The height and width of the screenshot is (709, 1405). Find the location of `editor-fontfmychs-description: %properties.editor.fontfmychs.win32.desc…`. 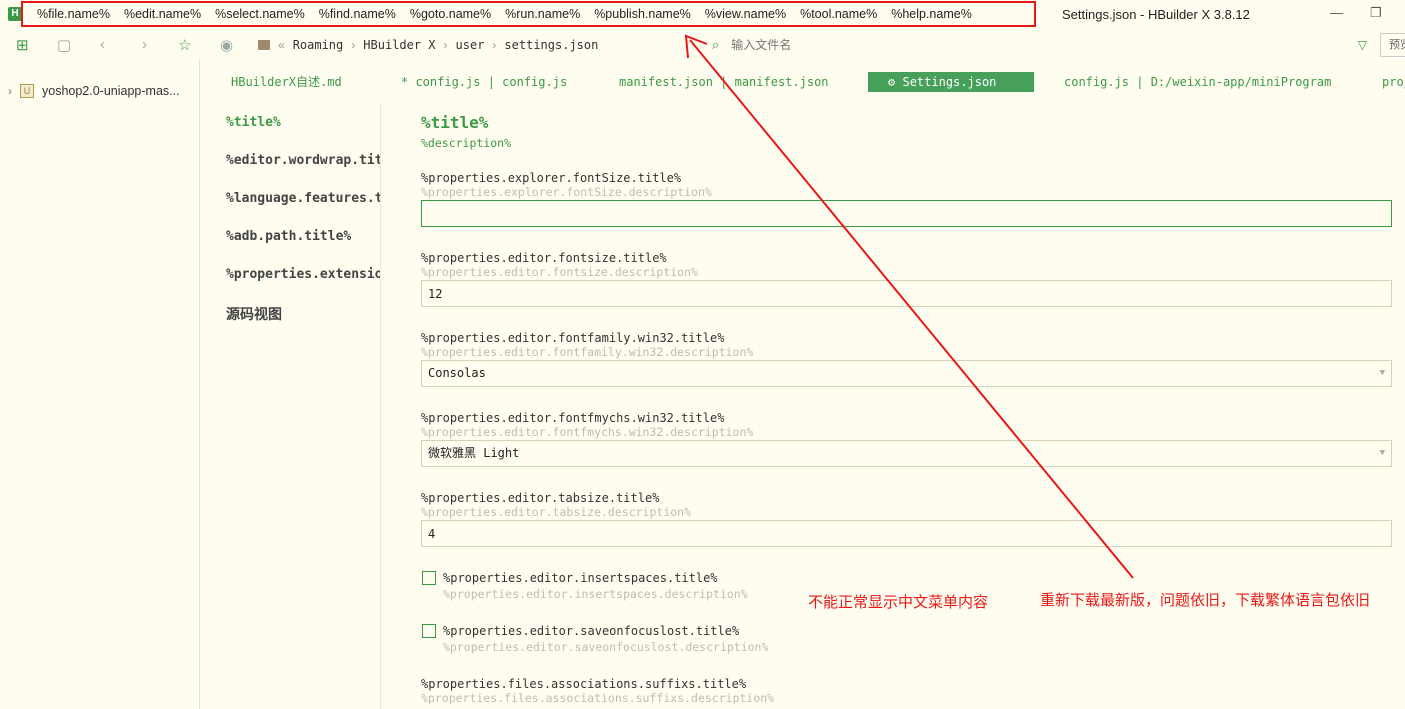

editor-fontfmychs-description: %properties.editor.fontfmychs.win32.desc… is located at coordinates (587, 432).